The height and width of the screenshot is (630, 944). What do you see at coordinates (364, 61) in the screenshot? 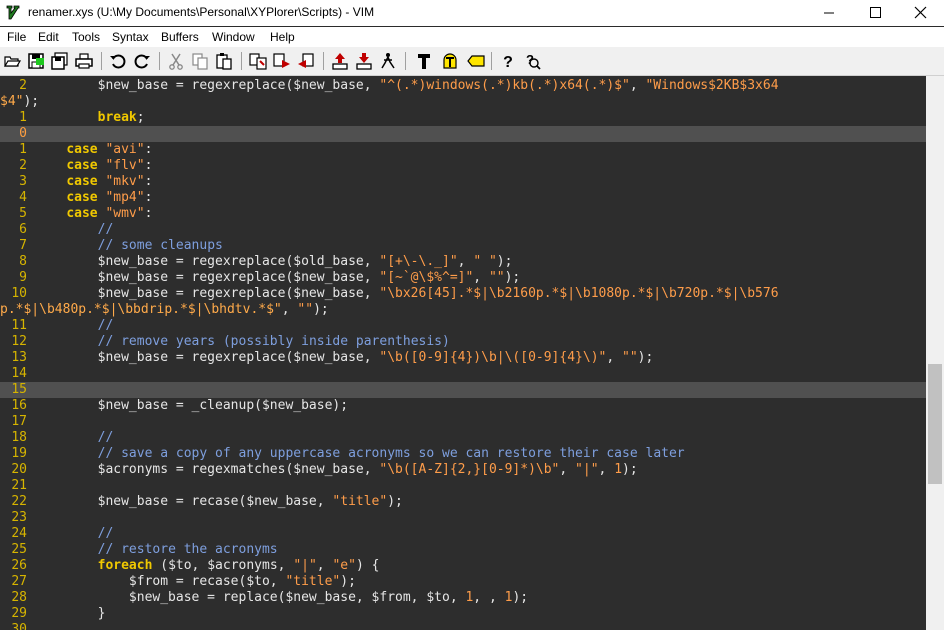
I see `save-session-button` at bounding box center [364, 61].